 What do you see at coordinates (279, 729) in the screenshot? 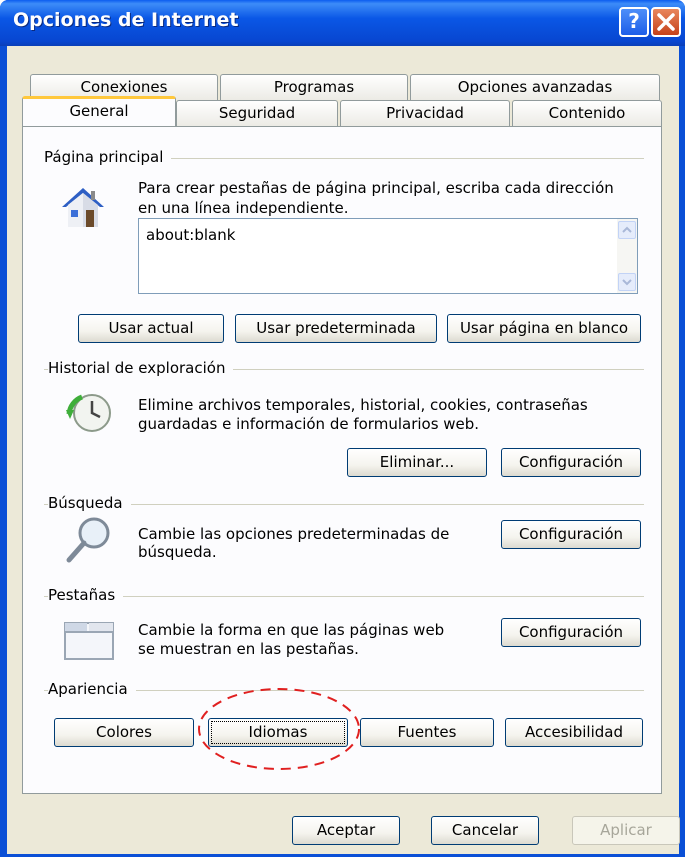
I see `highlight-ellipse` at bounding box center [279, 729].